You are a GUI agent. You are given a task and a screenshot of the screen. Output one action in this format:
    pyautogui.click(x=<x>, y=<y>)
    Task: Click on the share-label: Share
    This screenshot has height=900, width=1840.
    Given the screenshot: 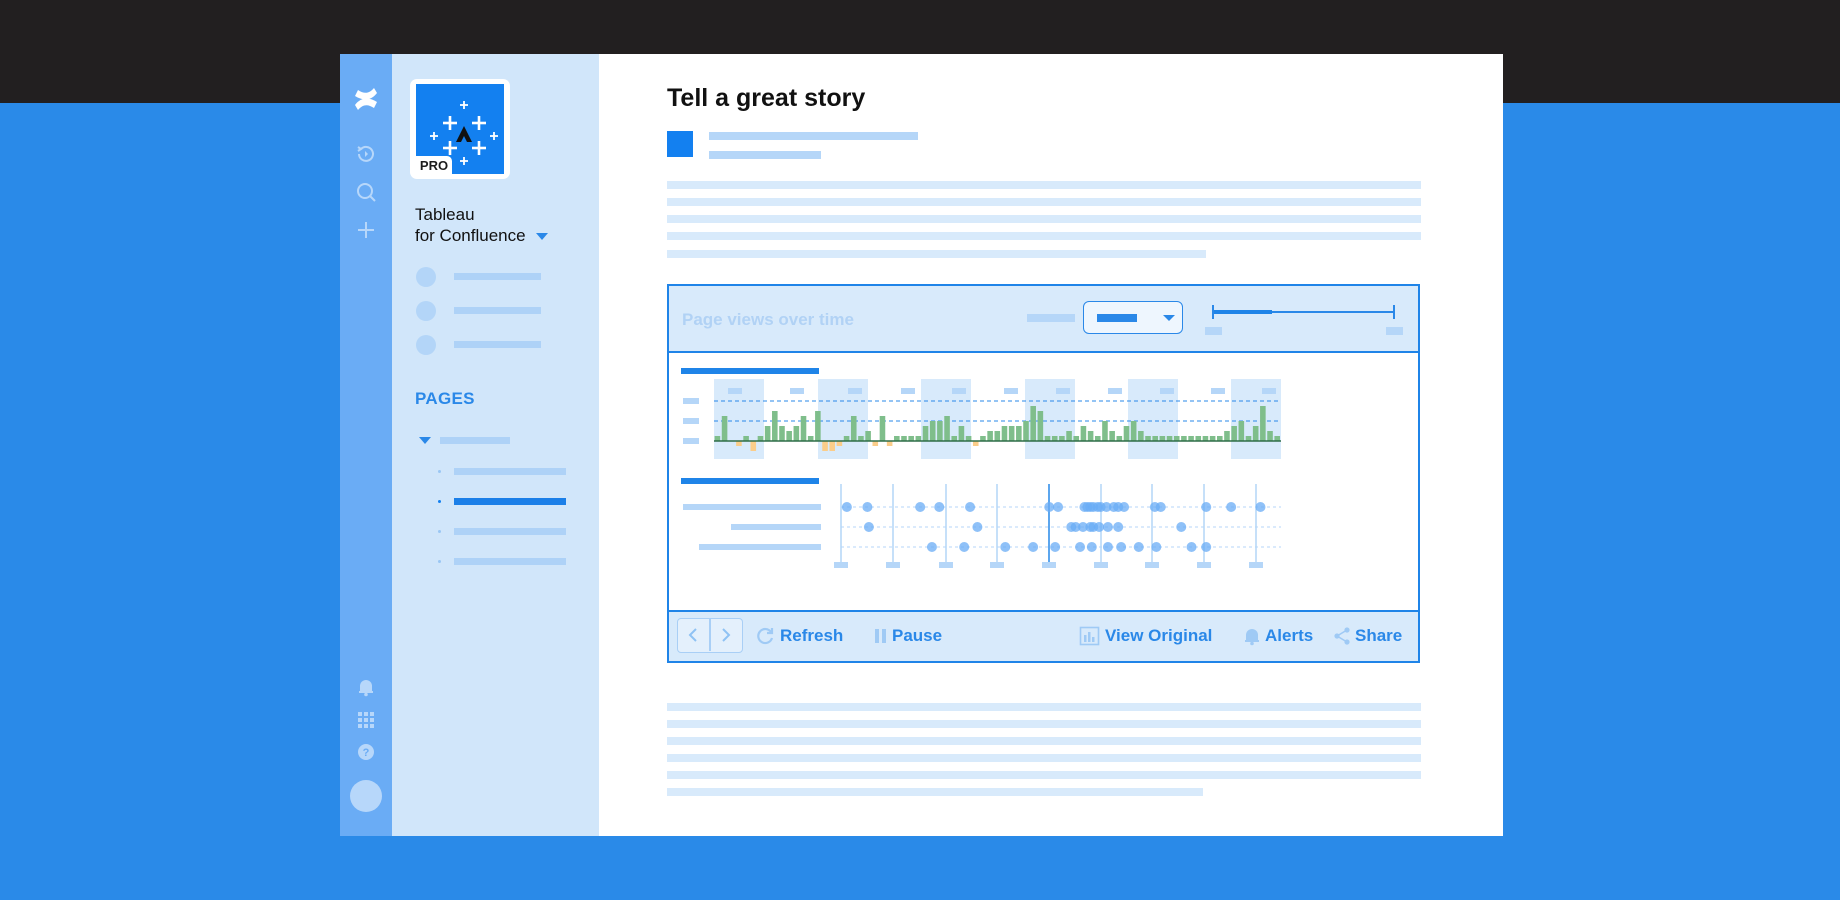 What is the action you would take?
    pyautogui.click(x=1379, y=635)
    